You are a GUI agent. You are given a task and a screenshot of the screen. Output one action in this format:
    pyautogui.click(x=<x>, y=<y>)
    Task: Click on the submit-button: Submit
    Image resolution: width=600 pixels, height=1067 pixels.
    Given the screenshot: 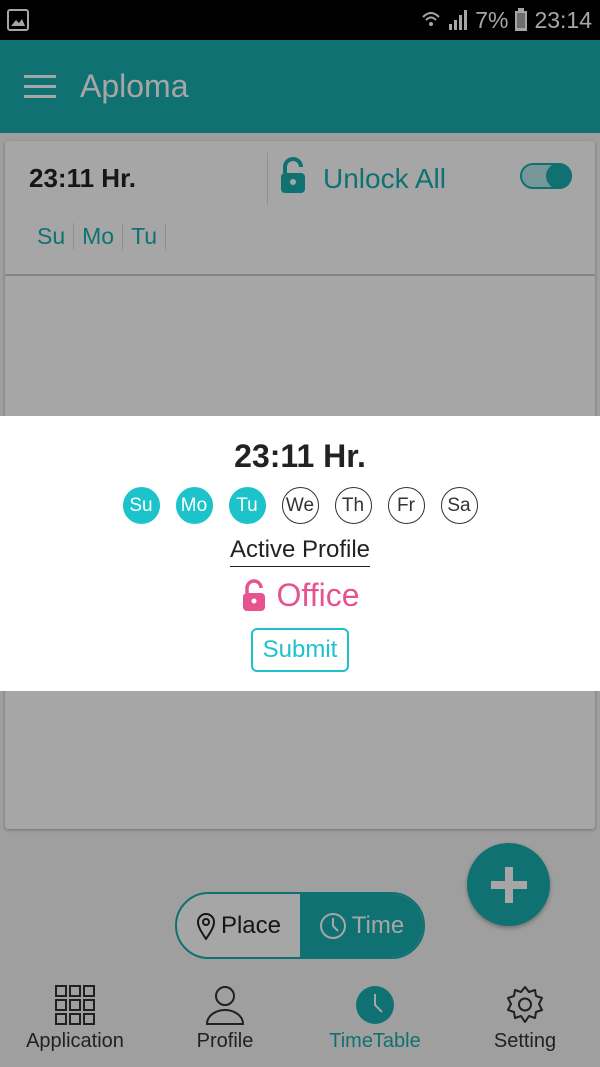 What is the action you would take?
    pyautogui.click(x=300, y=650)
    